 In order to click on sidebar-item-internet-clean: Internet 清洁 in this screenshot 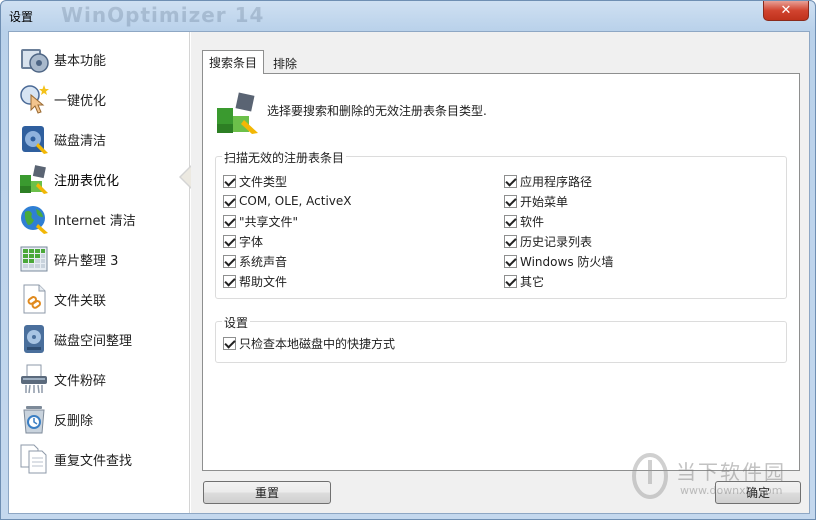, I will do `click(99, 219)`.